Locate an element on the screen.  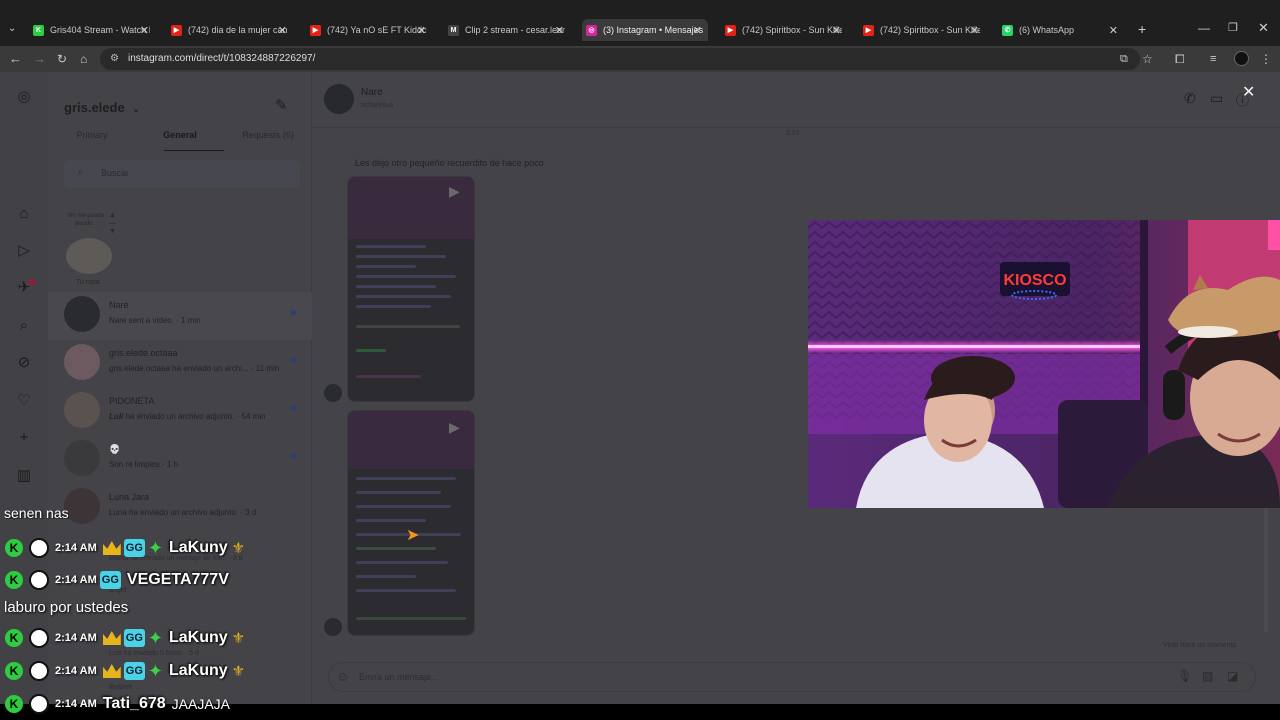
back-arrow-icon: ← is located at coordinates (15, 59).